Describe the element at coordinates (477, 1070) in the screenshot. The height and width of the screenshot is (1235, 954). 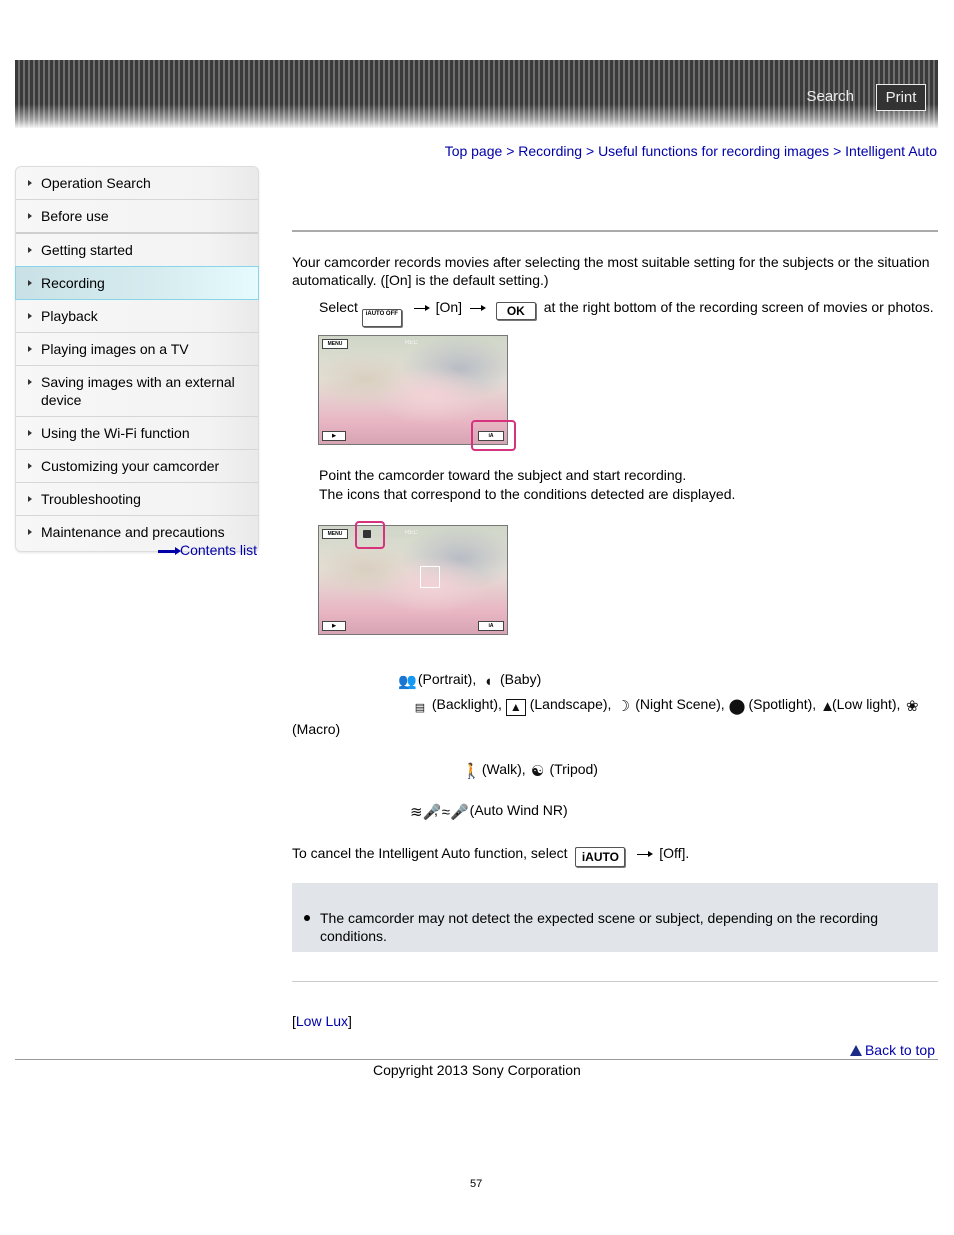
I see `copyright: Copyright 2013 Sony Corporation` at that location.